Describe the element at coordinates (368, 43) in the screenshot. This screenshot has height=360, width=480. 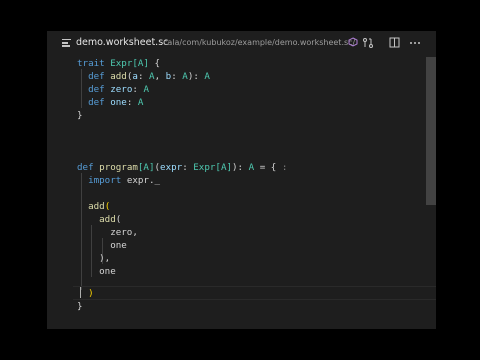
I see `compare-changes-icon` at that location.